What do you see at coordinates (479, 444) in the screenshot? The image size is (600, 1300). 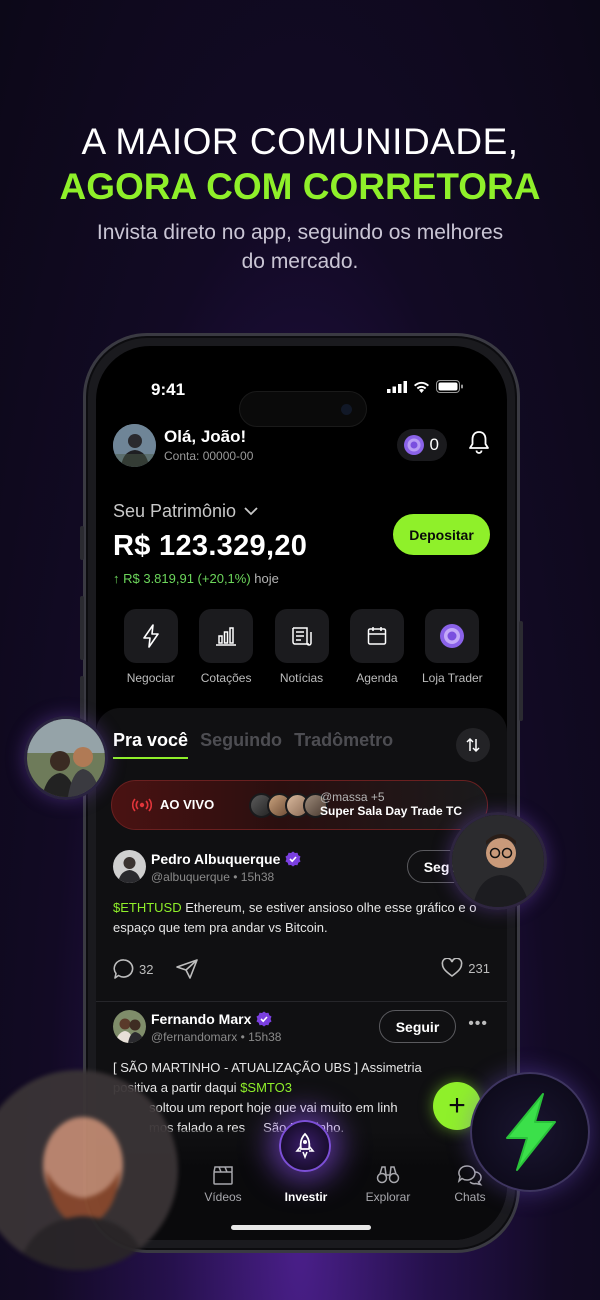 I see `bell-icon` at bounding box center [479, 444].